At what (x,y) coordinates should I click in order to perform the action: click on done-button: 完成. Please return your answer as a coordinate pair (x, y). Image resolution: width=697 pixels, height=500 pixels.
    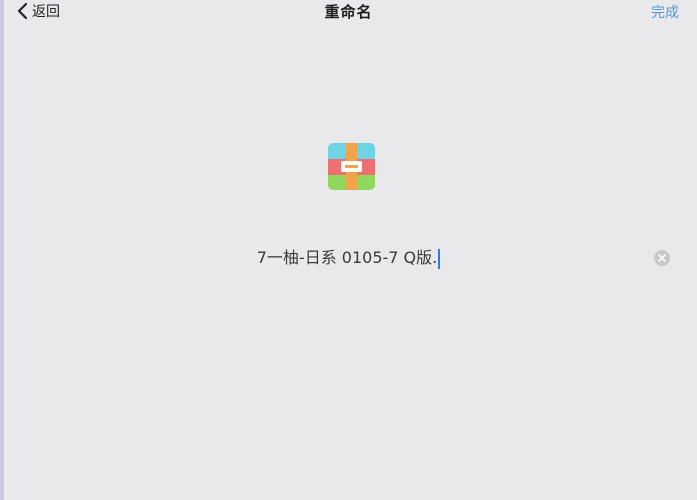
    Looking at the image, I should click on (665, 12).